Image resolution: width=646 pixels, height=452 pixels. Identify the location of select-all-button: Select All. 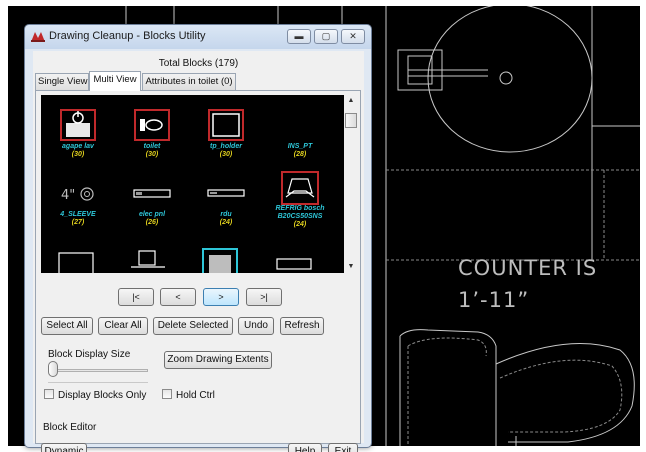
(67, 326).